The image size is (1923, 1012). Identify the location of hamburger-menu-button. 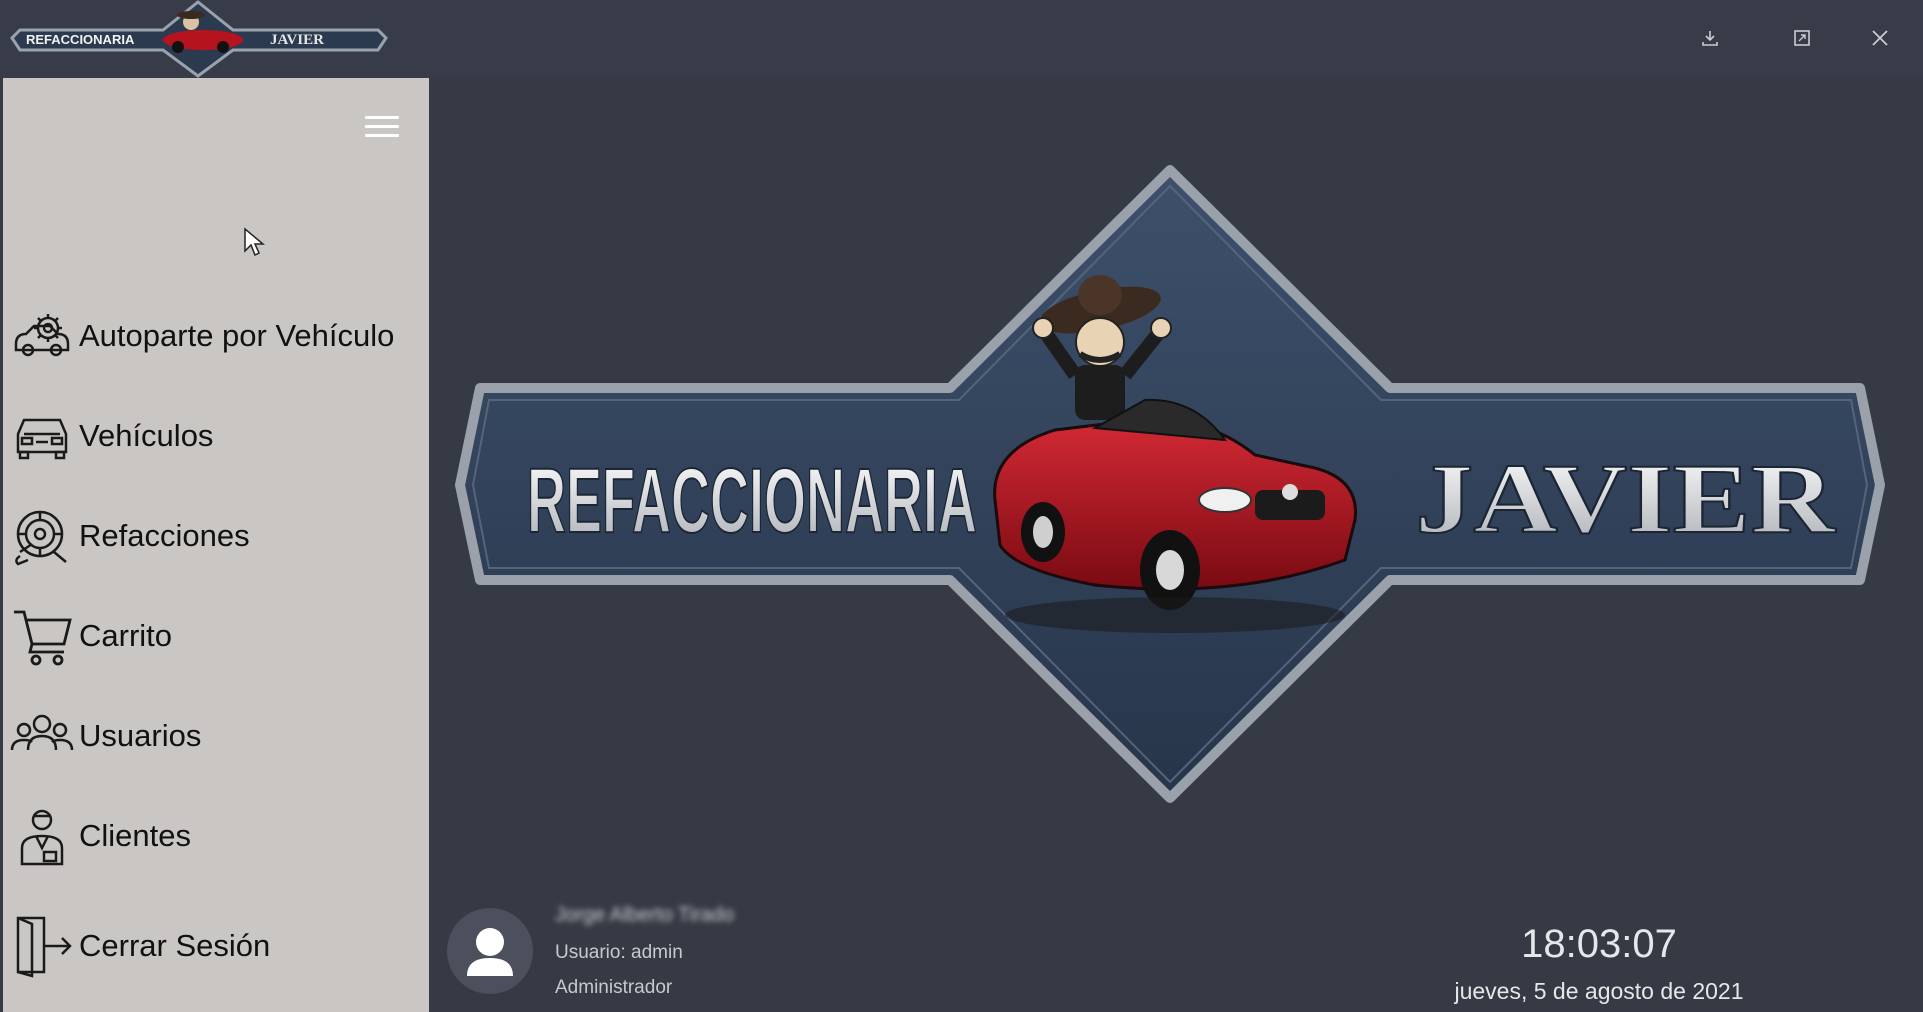
(382, 129).